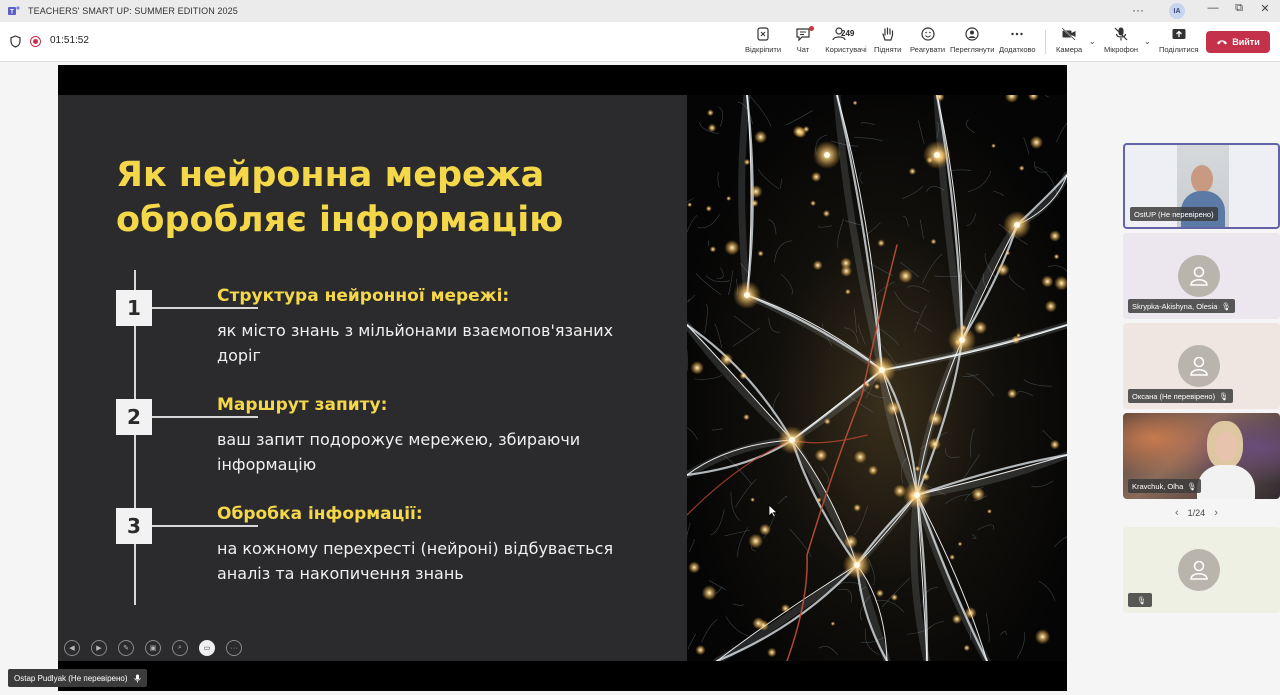 The image size is (1280, 695). What do you see at coordinates (846, 40) in the screenshot?
I see `people-button: 249 Користувачі` at bounding box center [846, 40].